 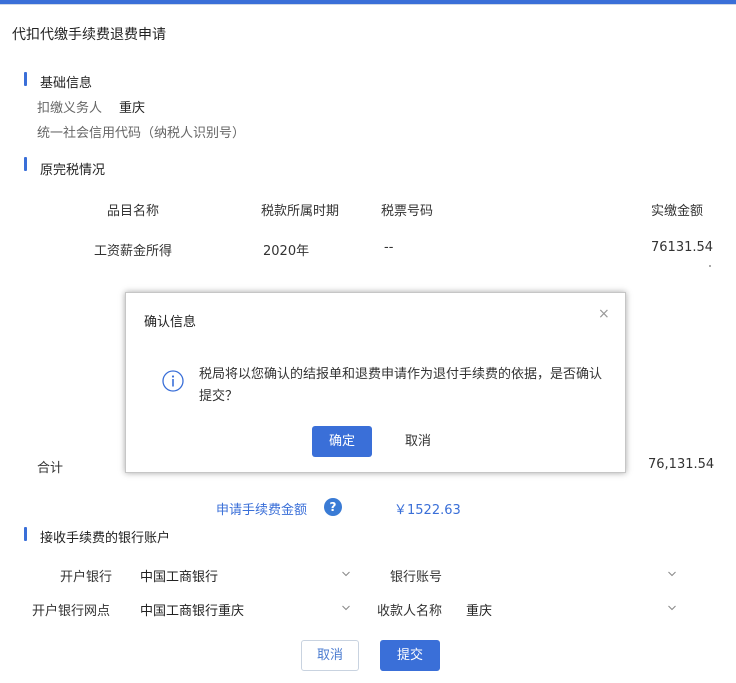 I want to click on col-header-amount: 实缴金额, so click(x=677, y=211).